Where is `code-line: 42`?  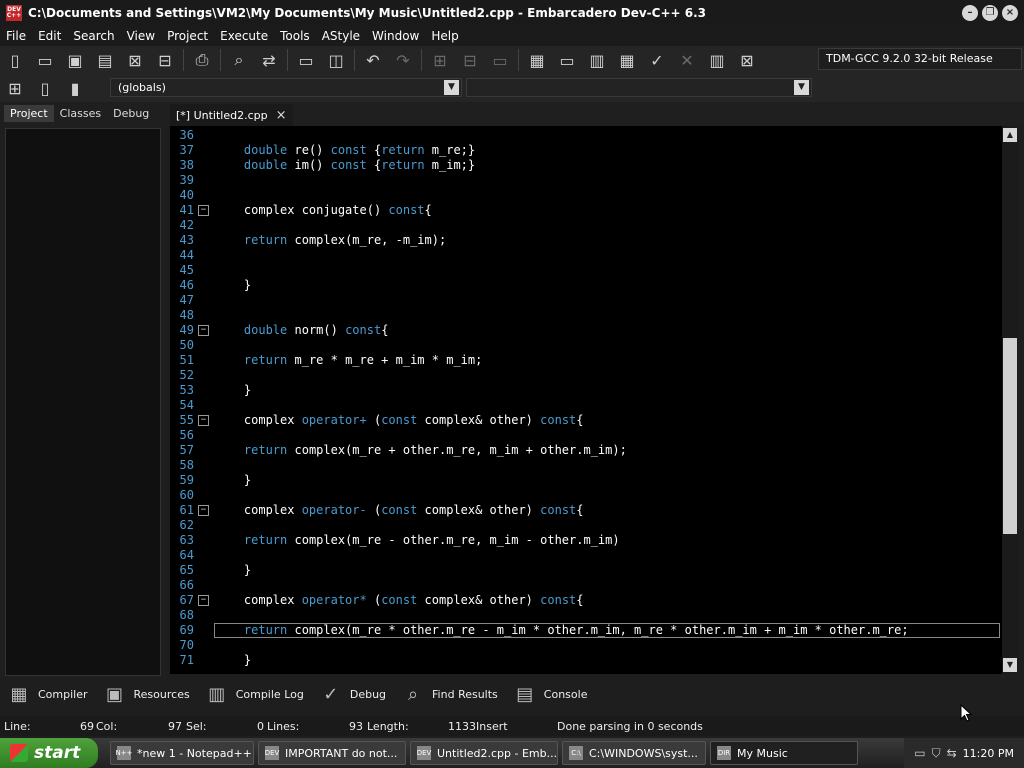
code-line: 42 is located at coordinates (586, 225).